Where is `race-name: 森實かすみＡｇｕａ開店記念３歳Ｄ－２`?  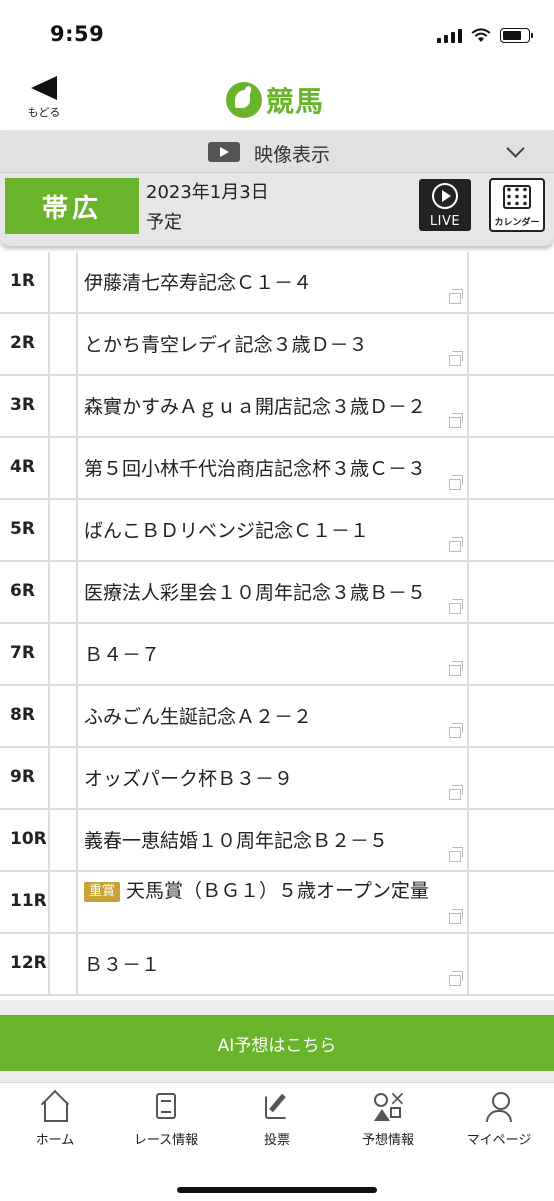
race-name: 森實かすみＡｇｕａ開店記念３歳Ｄ－２ is located at coordinates (255, 407).